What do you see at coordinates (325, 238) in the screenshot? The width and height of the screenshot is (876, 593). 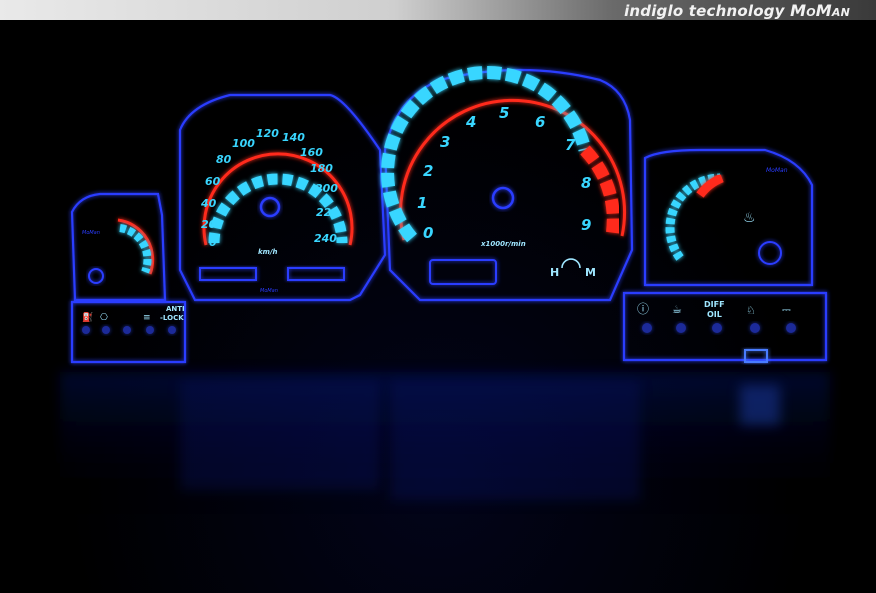 I see `speed-tick-240: 240` at bounding box center [325, 238].